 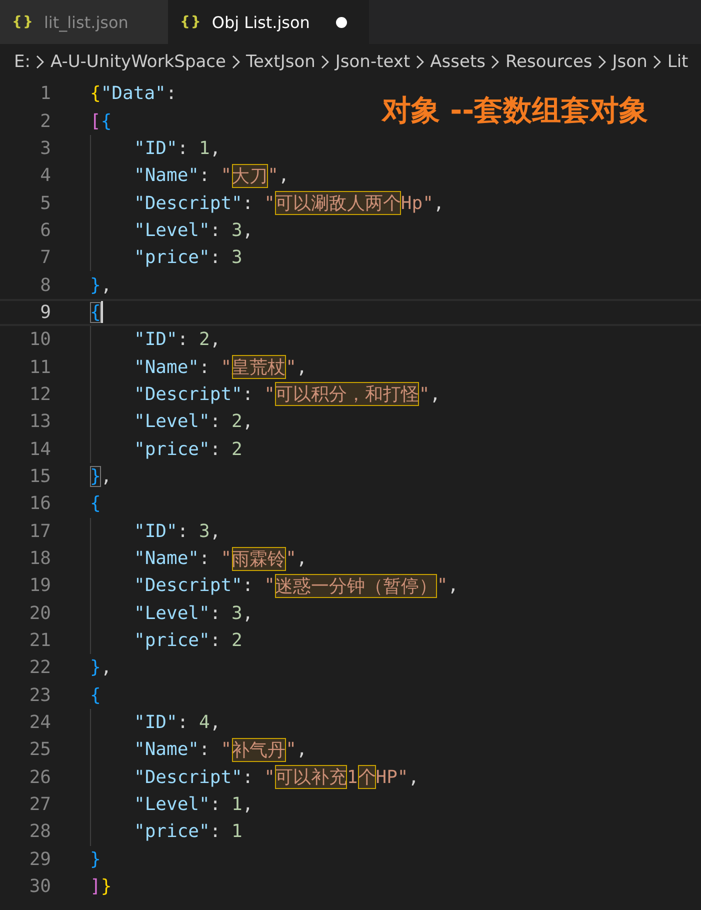 I want to click on line-number: 28, so click(x=39, y=831).